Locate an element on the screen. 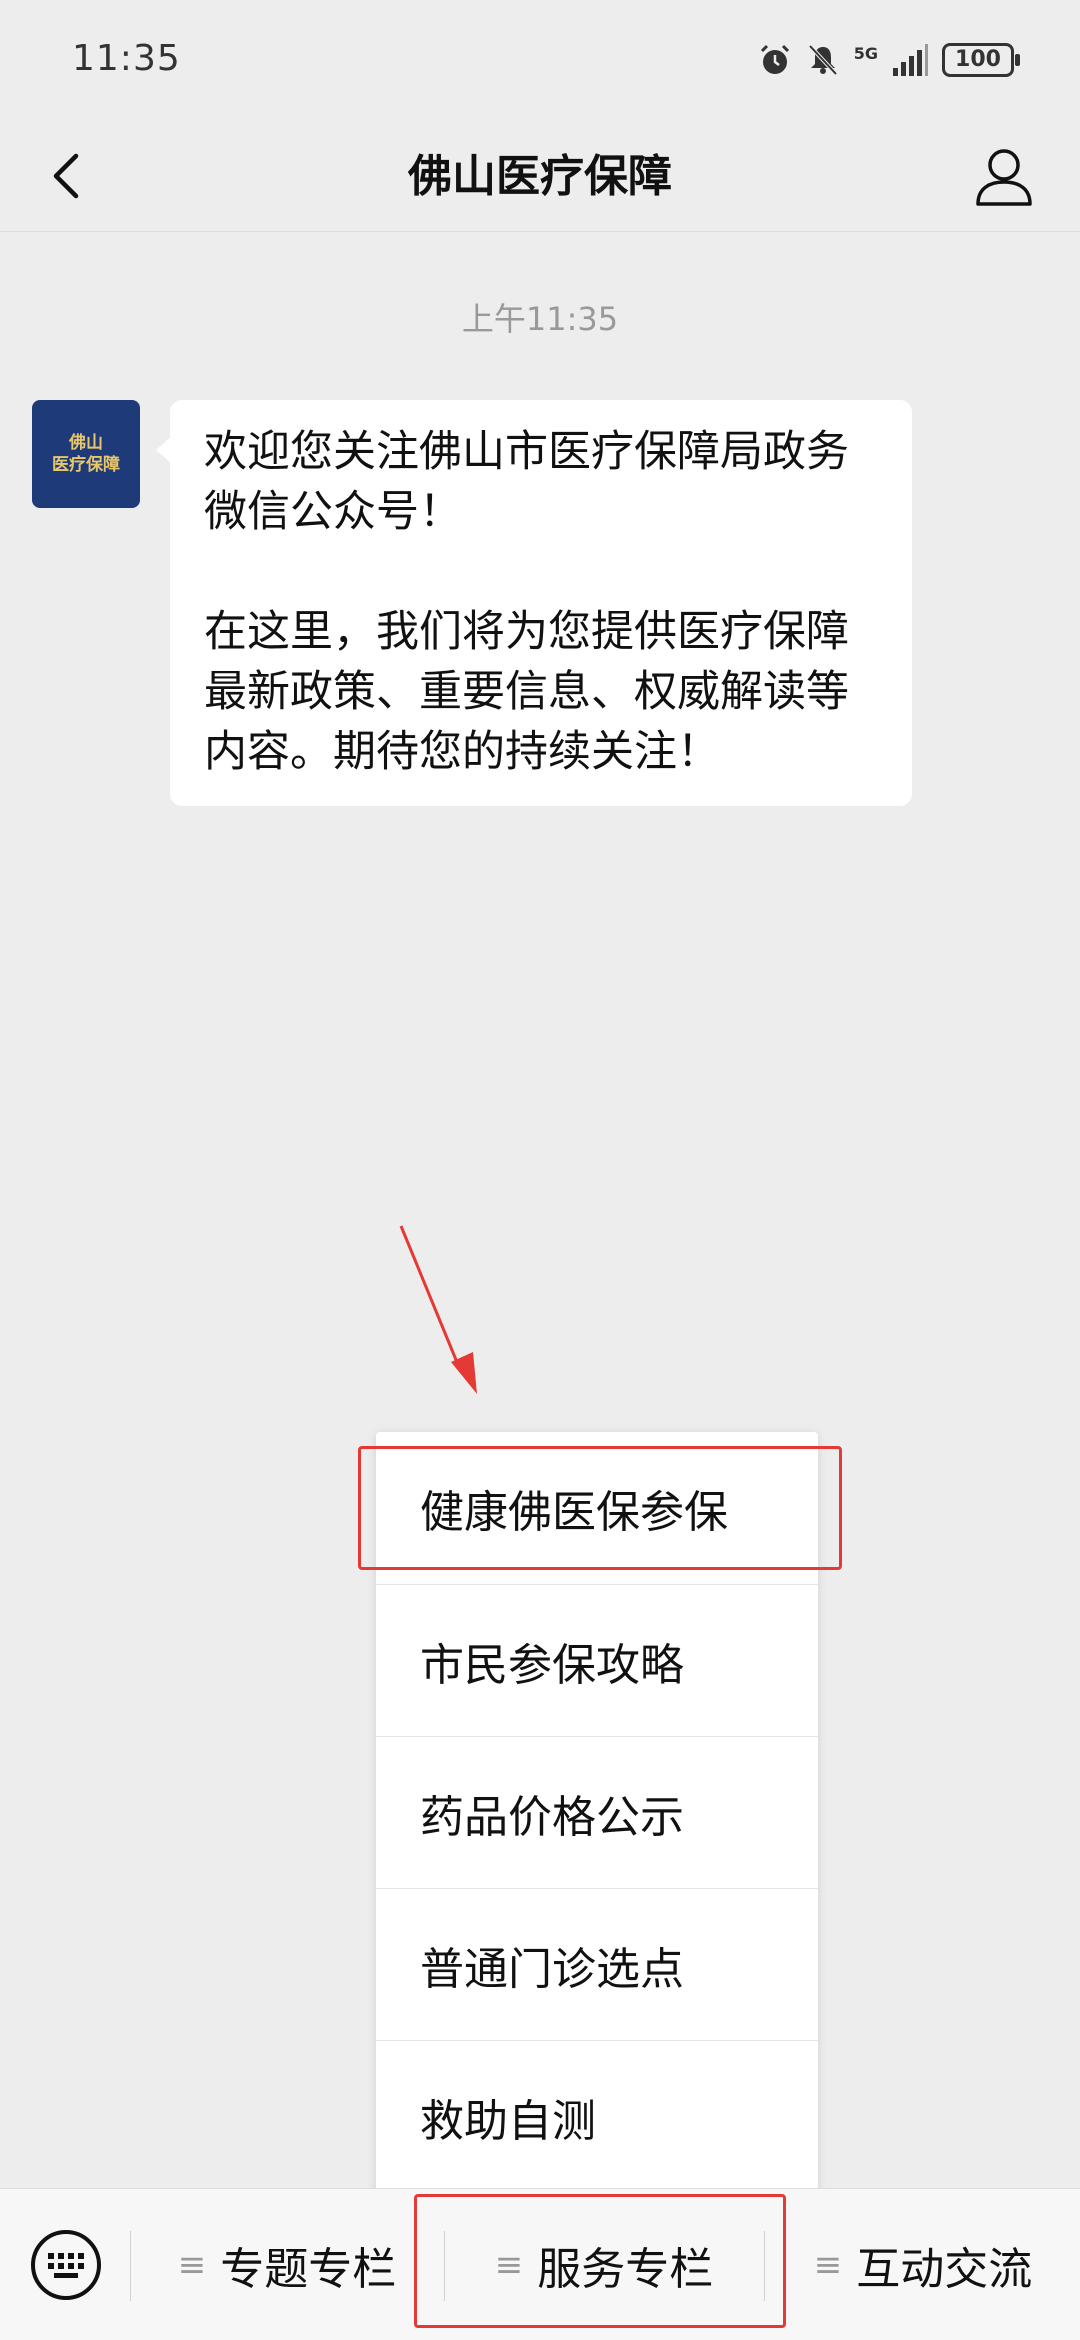 The image size is (1080, 2340). battery-level: 100 is located at coordinates (978, 59).